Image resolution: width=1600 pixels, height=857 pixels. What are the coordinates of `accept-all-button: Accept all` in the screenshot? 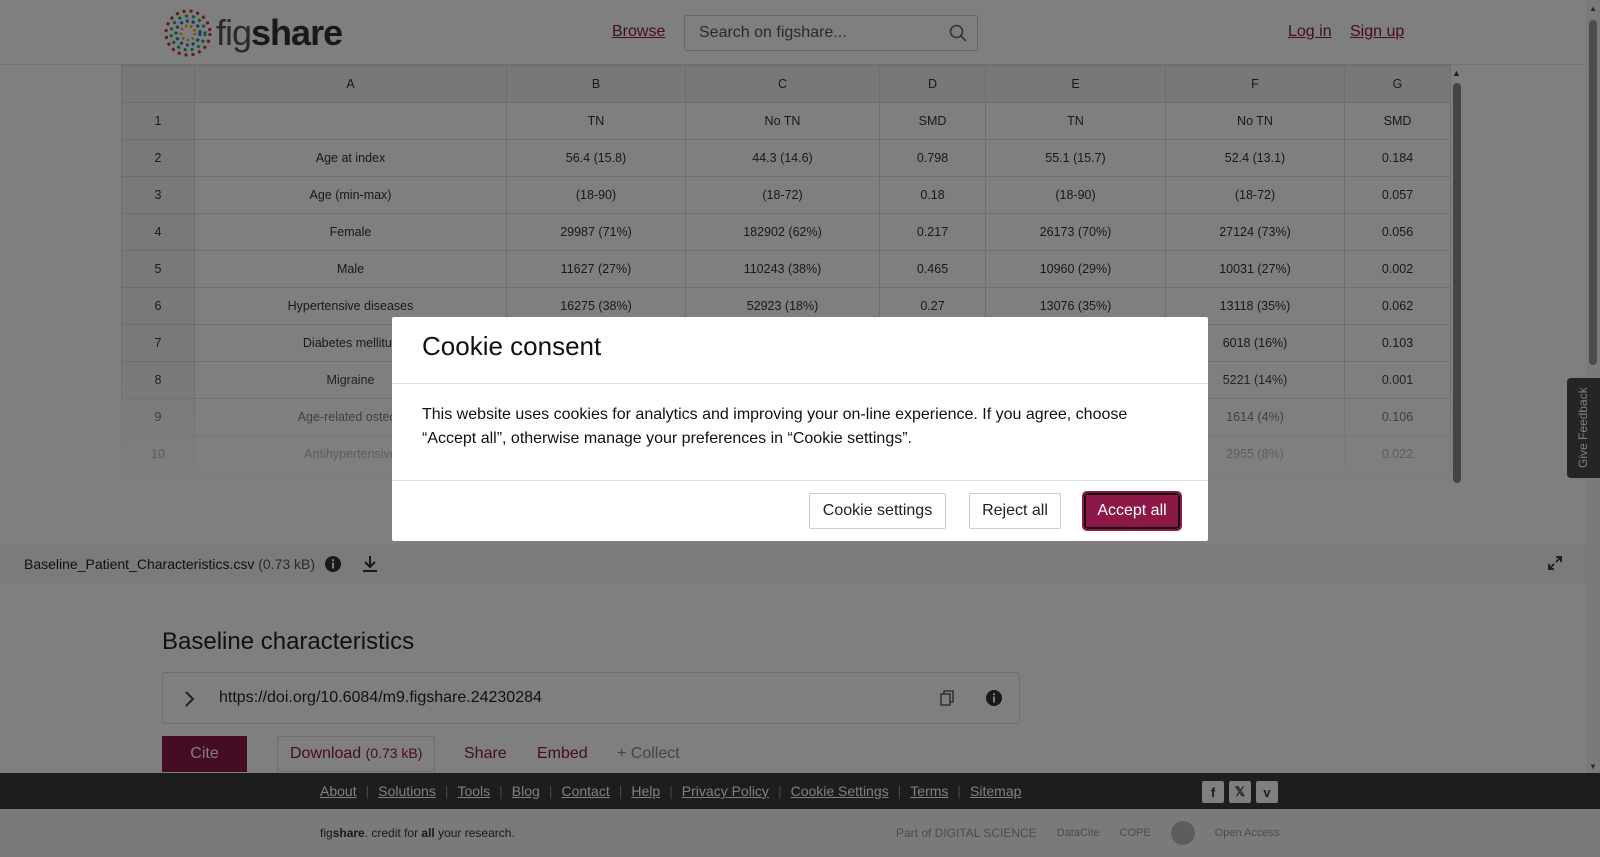 It's located at (1132, 511).